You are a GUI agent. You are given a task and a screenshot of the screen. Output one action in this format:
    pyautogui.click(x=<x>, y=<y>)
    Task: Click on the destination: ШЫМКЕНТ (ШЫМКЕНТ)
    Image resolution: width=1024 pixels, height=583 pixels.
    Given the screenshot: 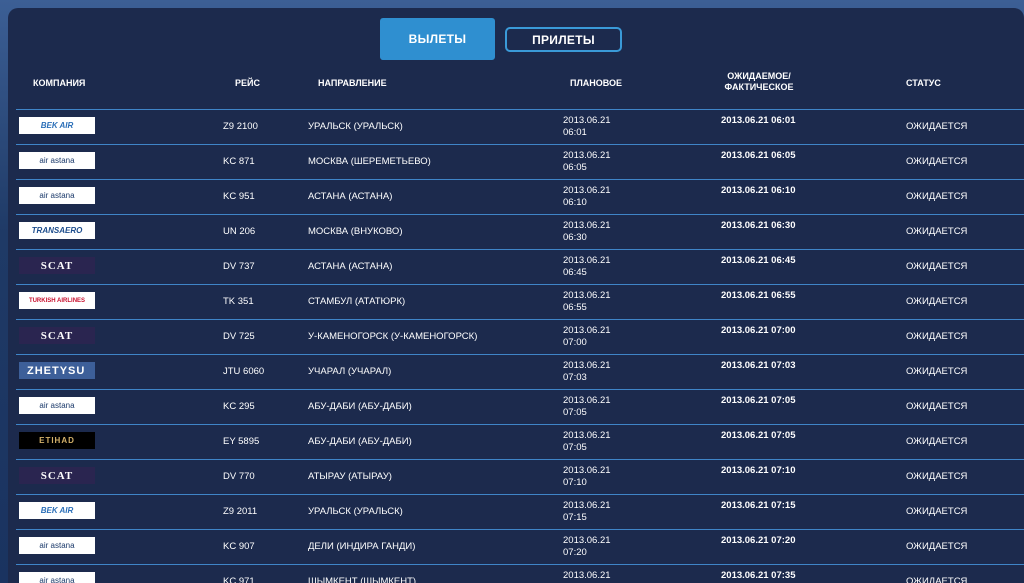 What is the action you would take?
    pyautogui.click(x=362, y=579)
    